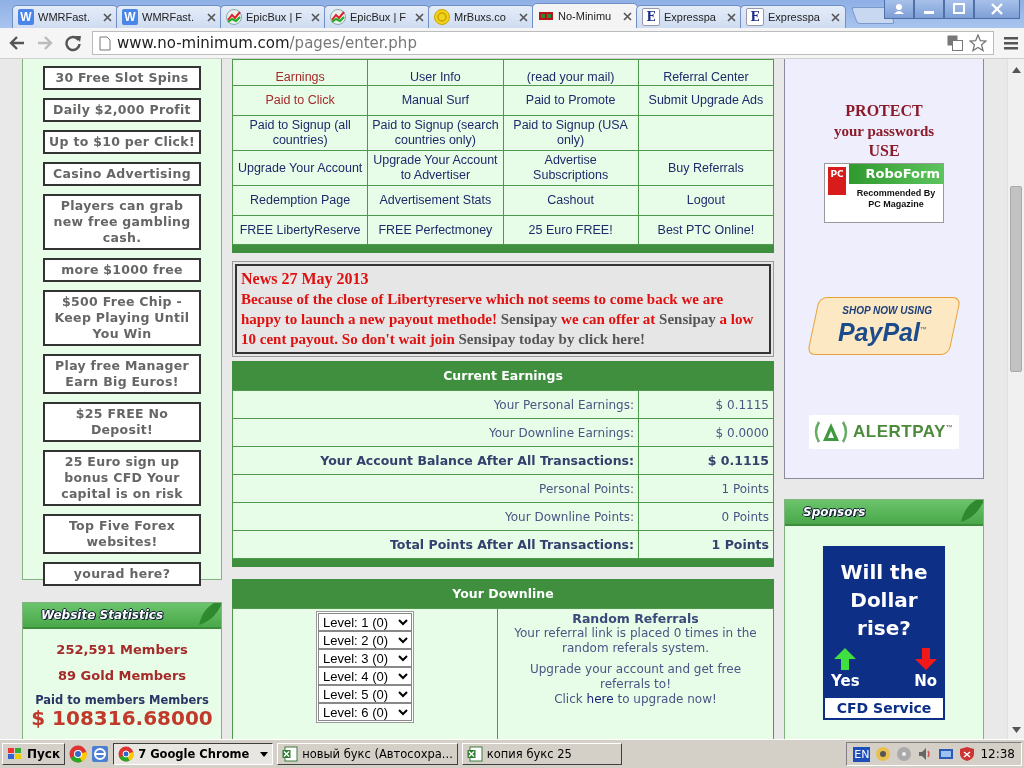 This screenshot has height=768, width=1024. What do you see at coordinates (365, 694) in the screenshot?
I see `level-dropdown: Level: 5 (0)` at bounding box center [365, 694].